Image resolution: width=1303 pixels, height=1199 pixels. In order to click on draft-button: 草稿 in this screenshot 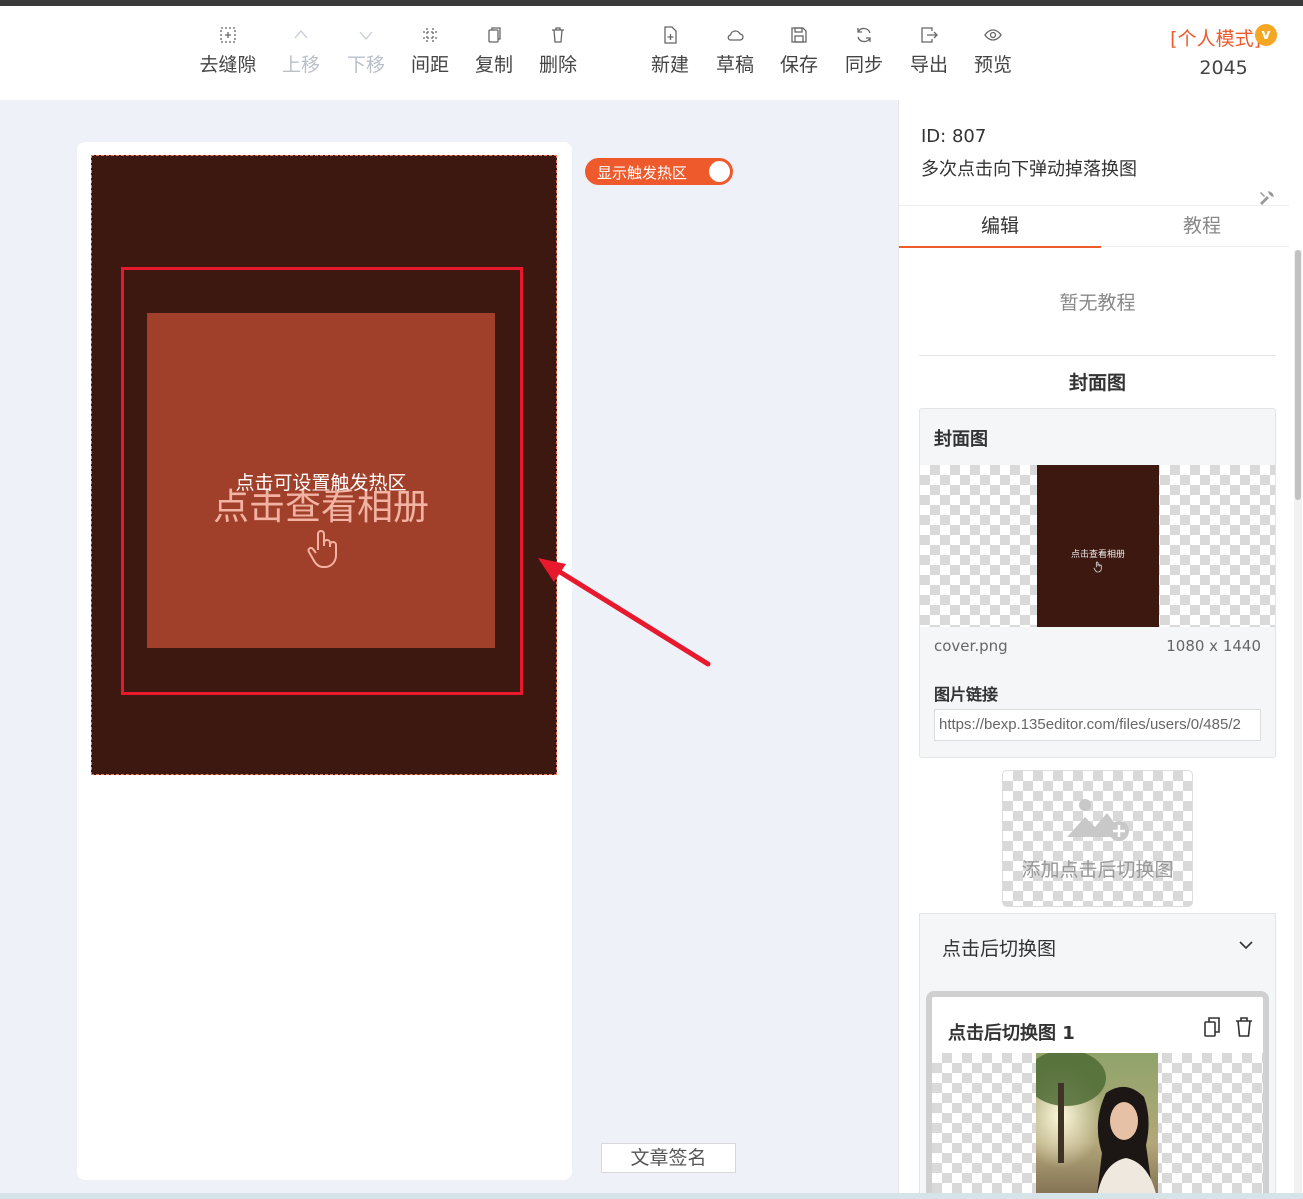, I will do `click(735, 51)`.